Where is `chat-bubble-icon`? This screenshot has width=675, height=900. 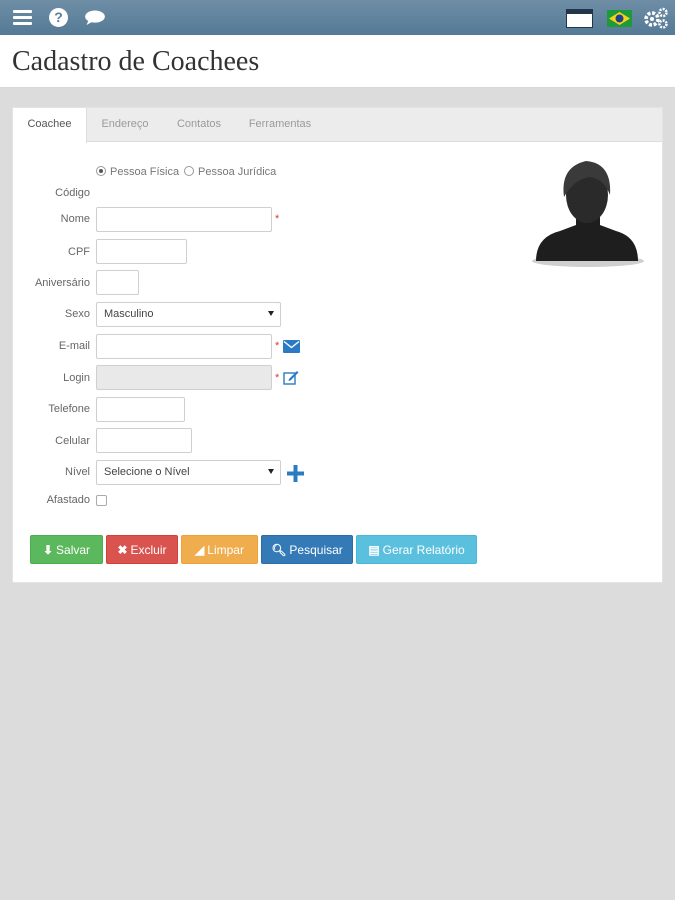
chat-bubble-icon is located at coordinates (95, 17).